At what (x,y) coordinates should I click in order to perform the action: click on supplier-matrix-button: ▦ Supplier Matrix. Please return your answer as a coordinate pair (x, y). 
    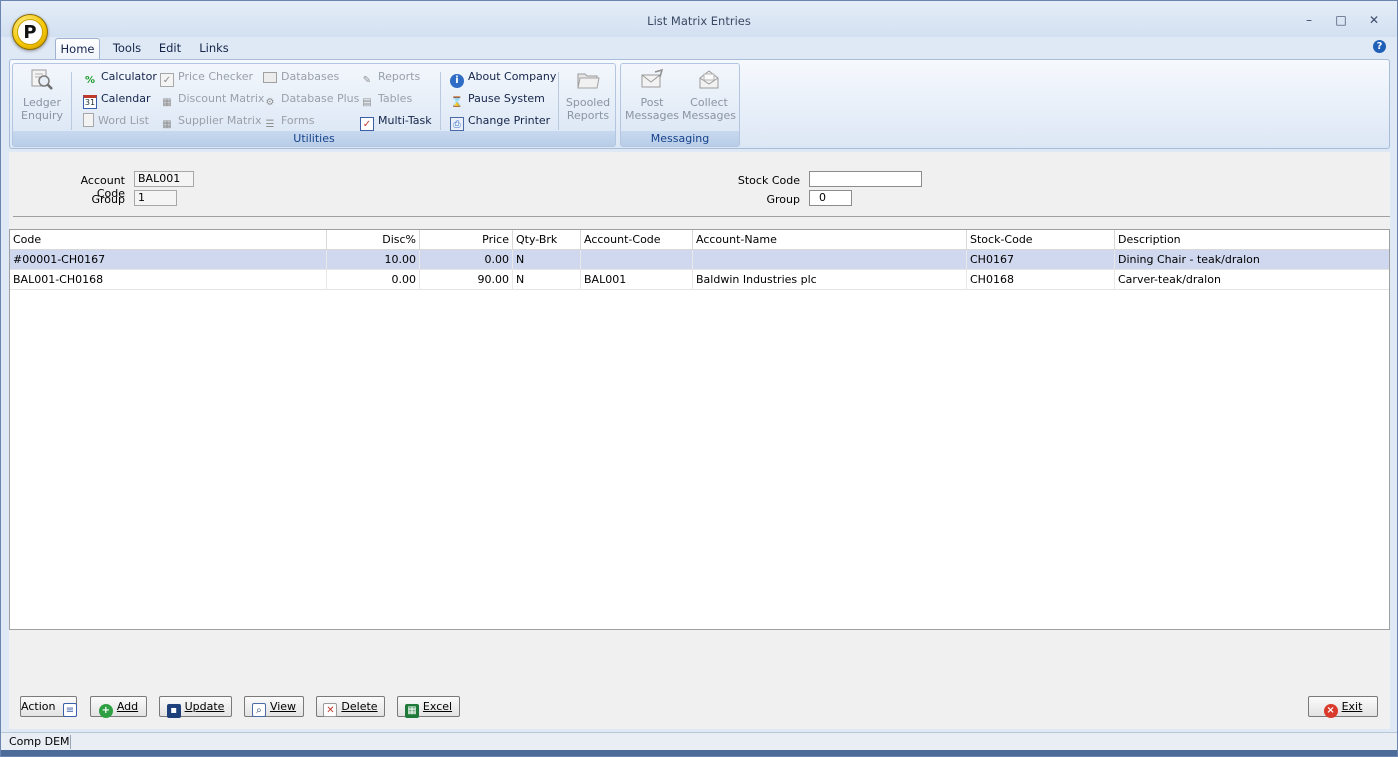
    Looking at the image, I should click on (211, 121).